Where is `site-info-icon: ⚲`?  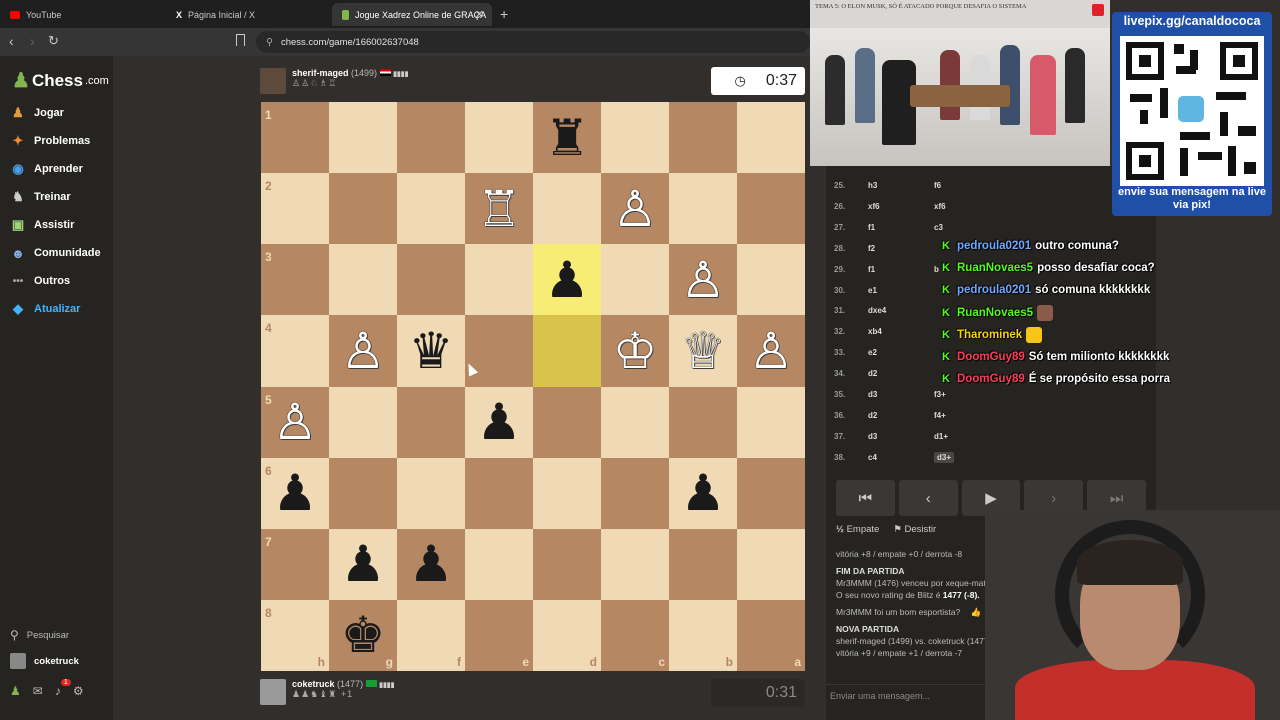
site-info-icon: ⚲ is located at coordinates (269, 42).